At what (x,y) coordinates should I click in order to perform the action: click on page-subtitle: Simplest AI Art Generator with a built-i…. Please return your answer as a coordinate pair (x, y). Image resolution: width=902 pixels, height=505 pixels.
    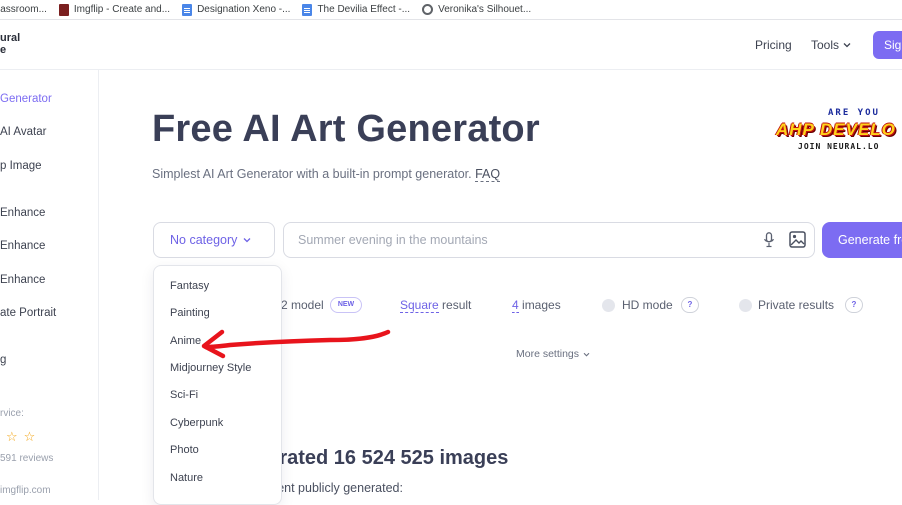
    Looking at the image, I should click on (326, 174).